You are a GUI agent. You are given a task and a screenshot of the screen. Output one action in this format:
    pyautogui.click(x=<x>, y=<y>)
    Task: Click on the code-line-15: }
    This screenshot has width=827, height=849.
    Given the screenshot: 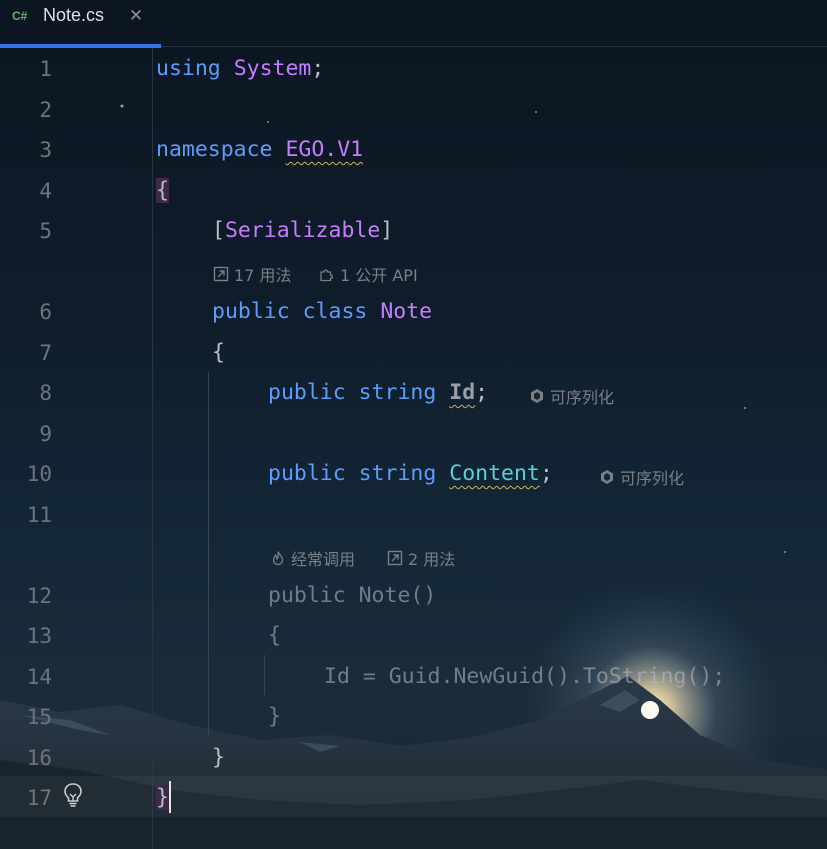 What is the action you would take?
    pyautogui.click(x=274, y=716)
    